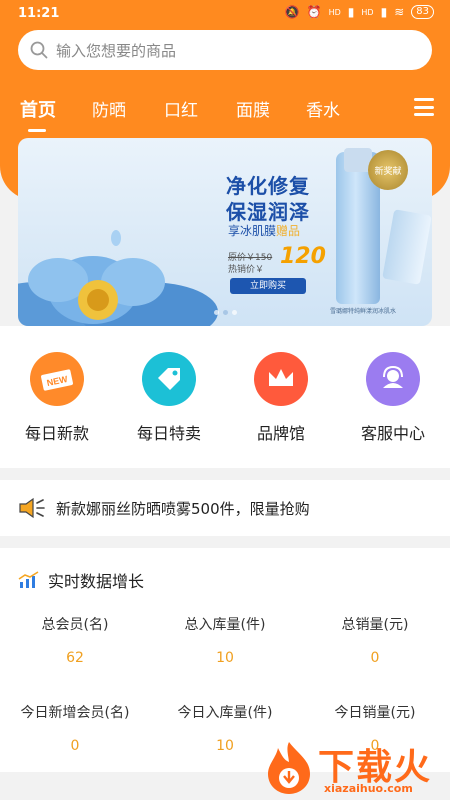 The height and width of the screenshot is (800, 450). What do you see at coordinates (407, 247) in the screenshot?
I see `product-tube-image` at bounding box center [407, 247].